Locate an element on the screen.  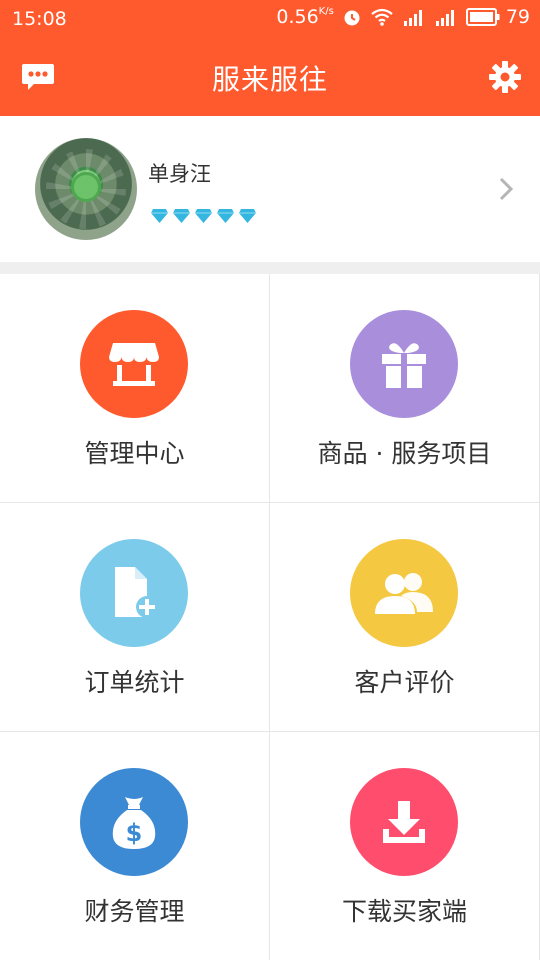
net-speed-value: 0.56 is located at coordinates (297, 17).